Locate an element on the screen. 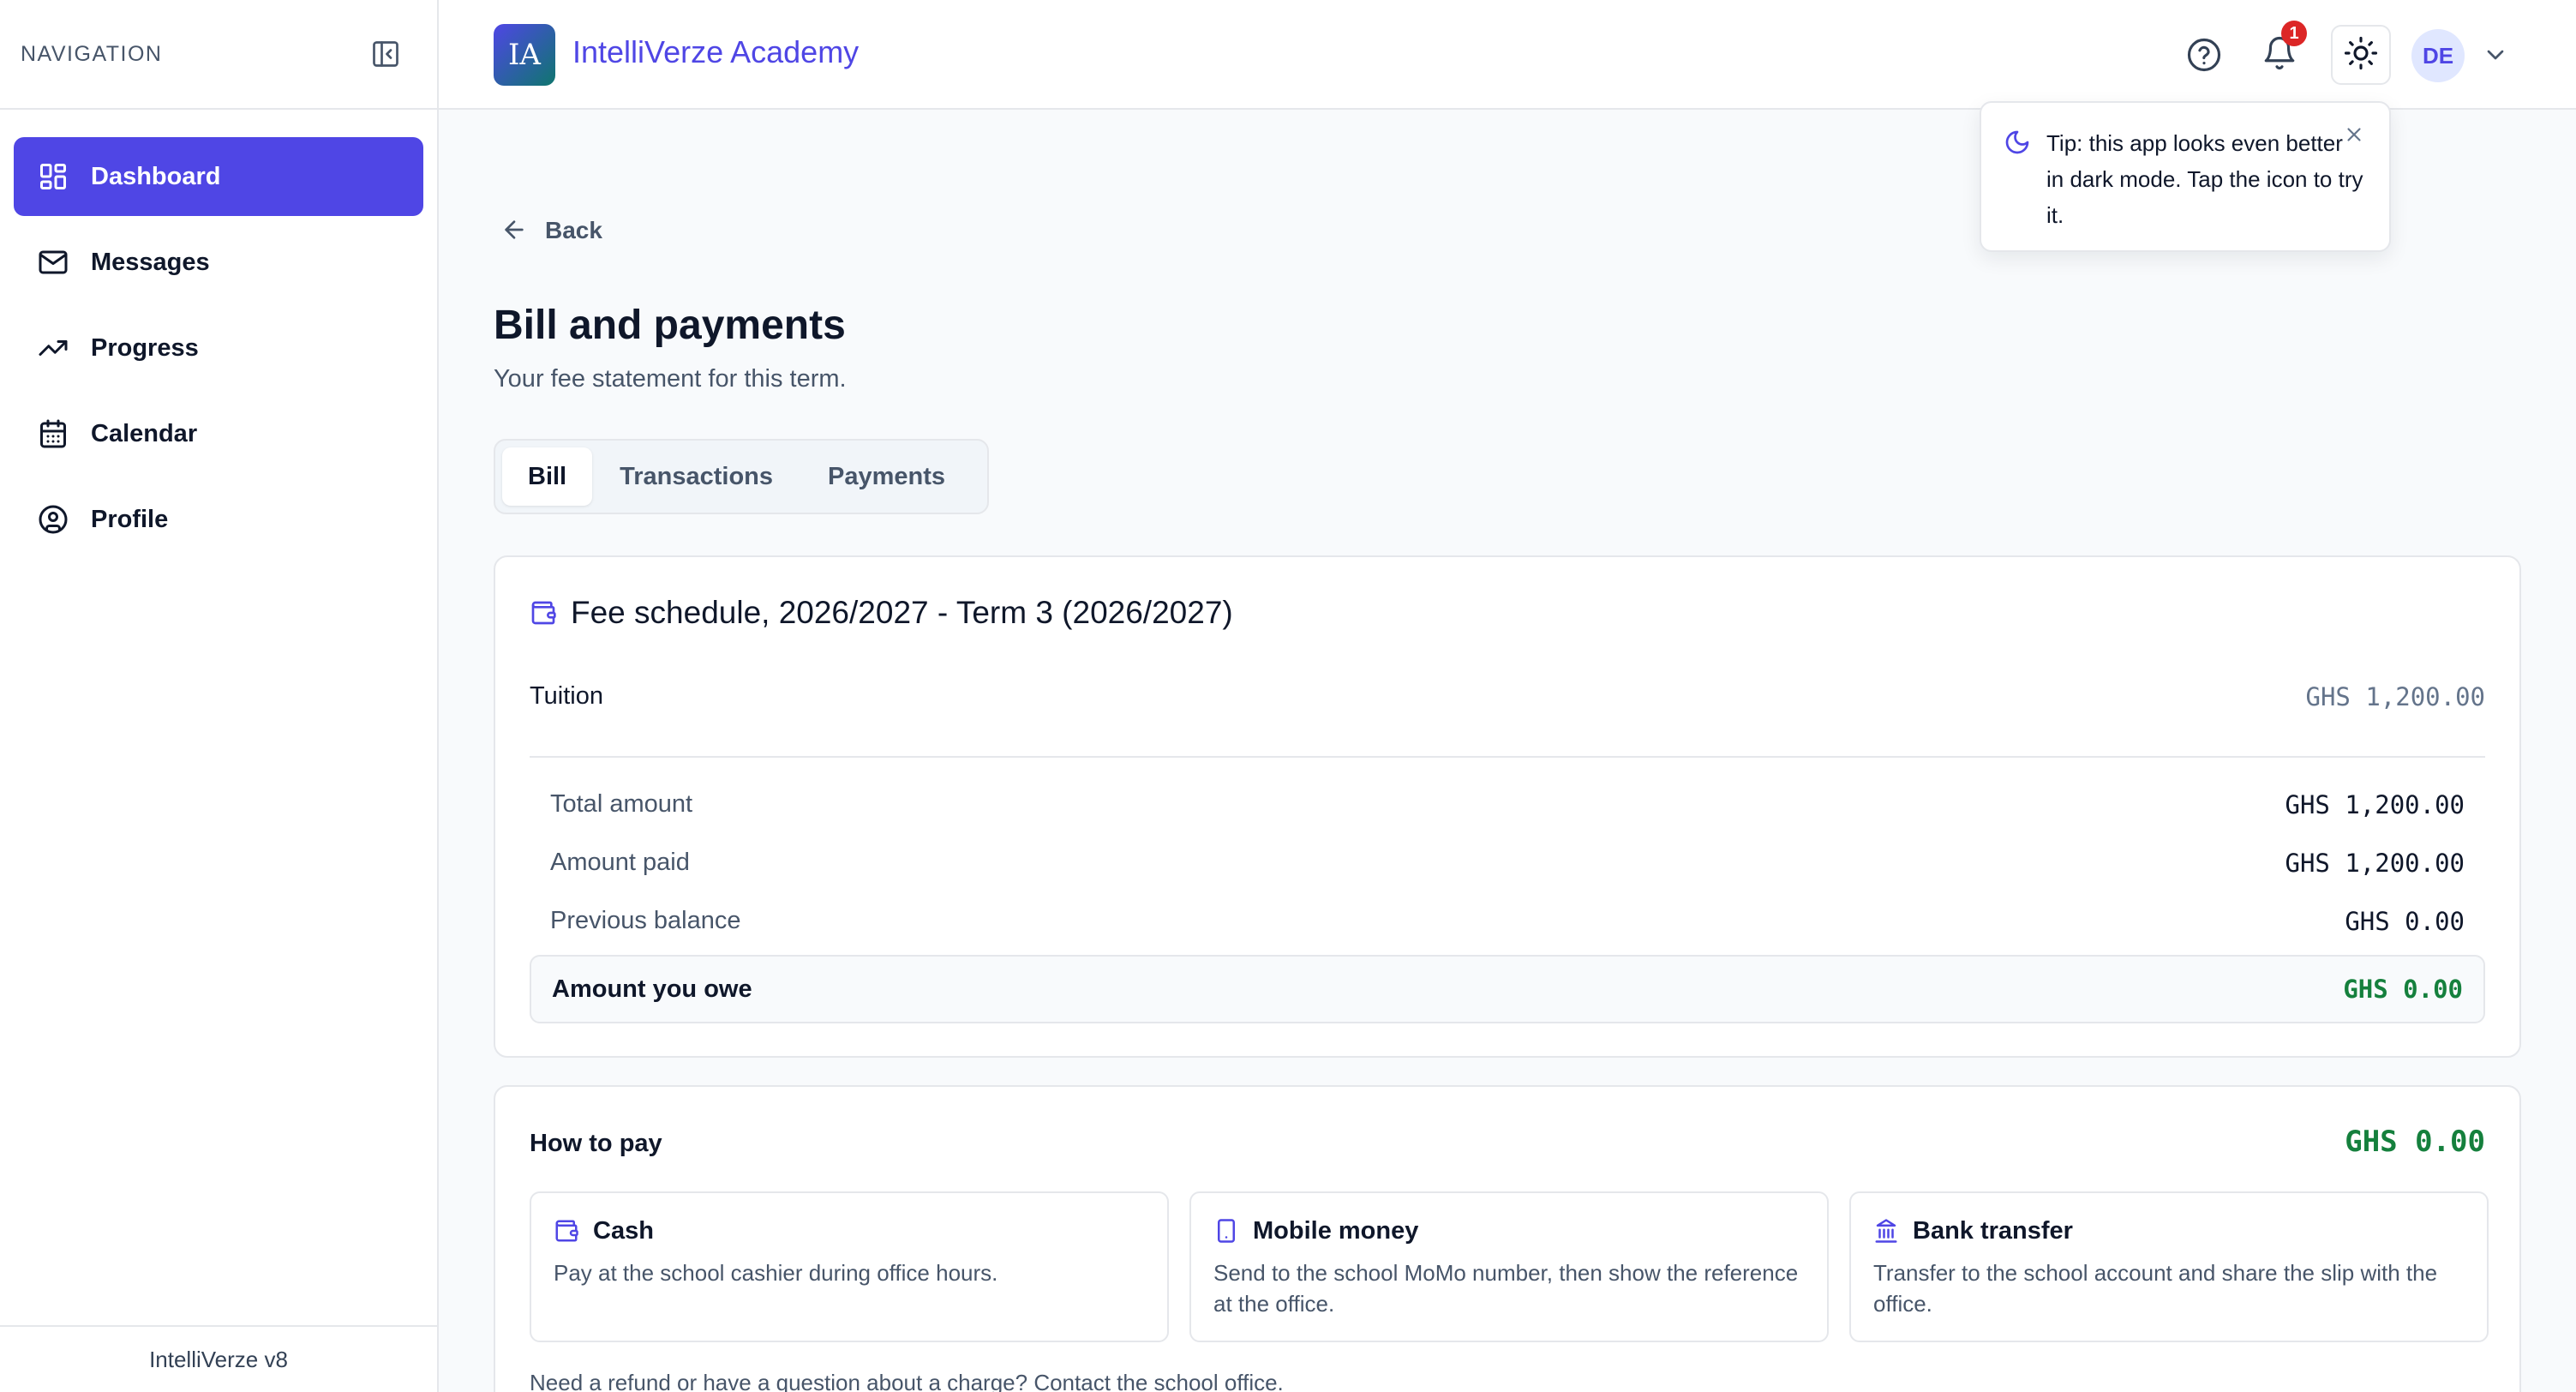 Image resolution: width=2576 pixels, height=1392 pixels. theme-toggle-button is located at coordinates (2361, 55).